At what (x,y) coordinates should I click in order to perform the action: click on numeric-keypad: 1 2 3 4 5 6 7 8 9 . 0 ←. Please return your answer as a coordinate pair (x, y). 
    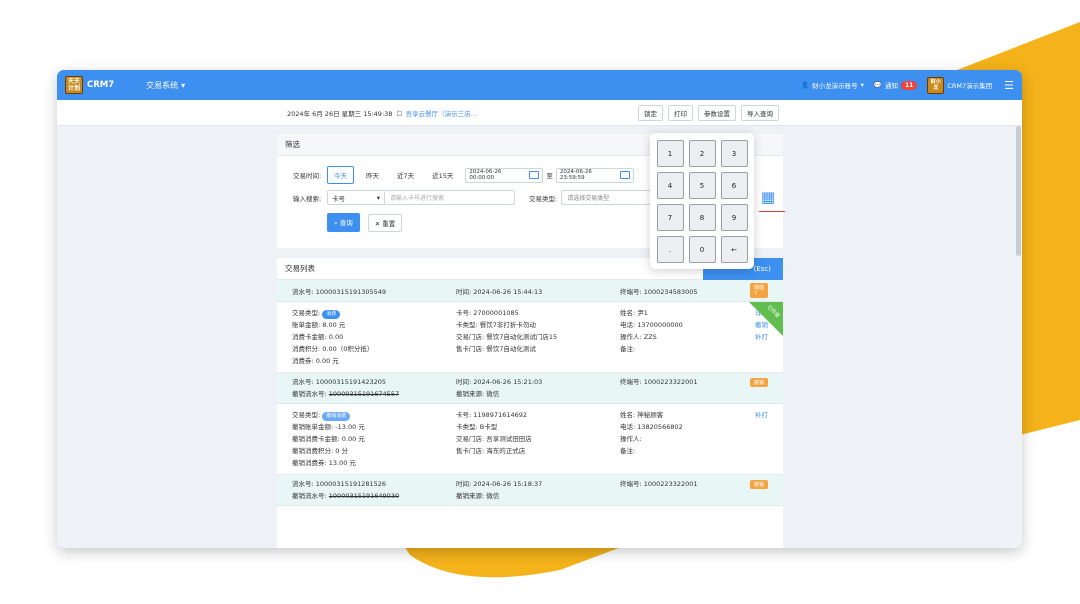
    Looking at the image, I should click on (702, 201).